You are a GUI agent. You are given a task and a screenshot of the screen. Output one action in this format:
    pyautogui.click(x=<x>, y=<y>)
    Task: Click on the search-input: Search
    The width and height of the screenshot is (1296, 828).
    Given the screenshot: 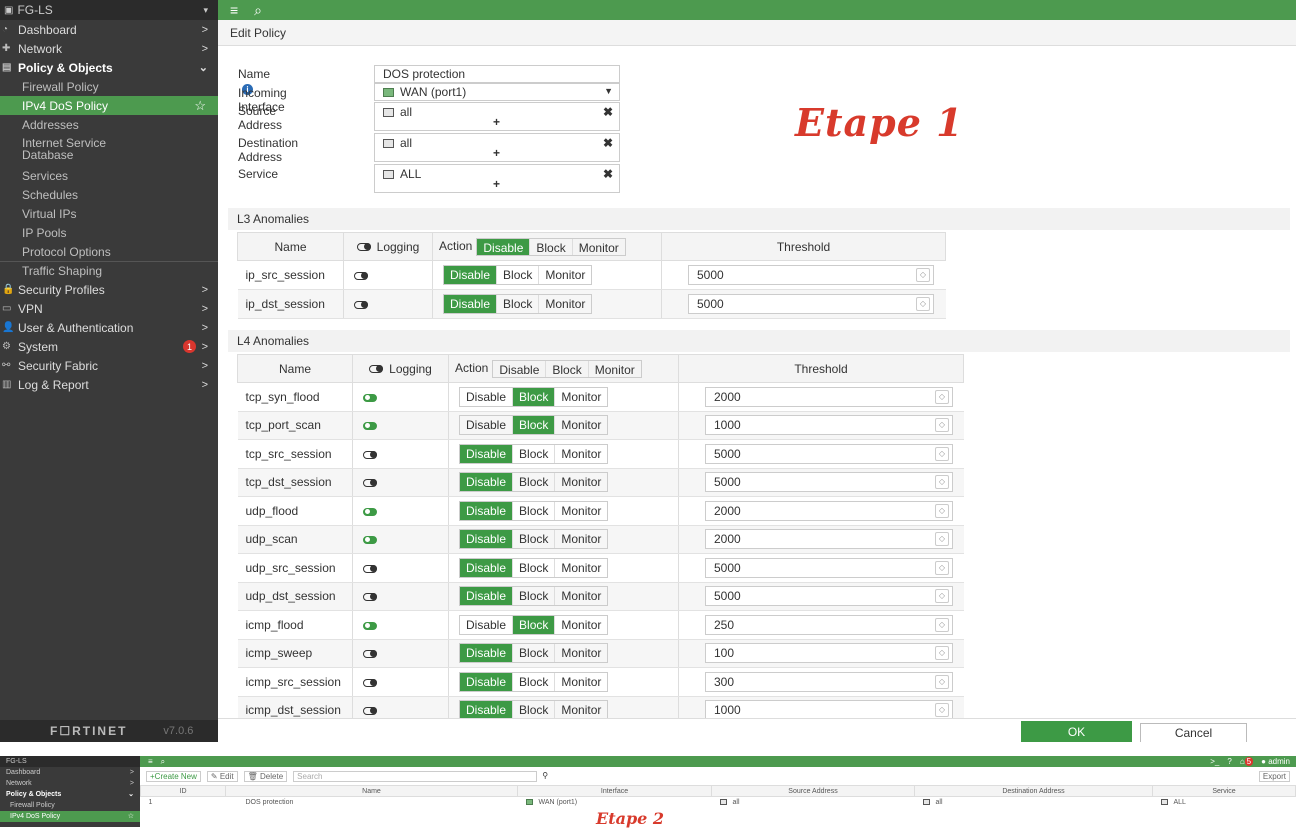 What is the action you would take?
    pyautogui.click(x=420, y=776)
    